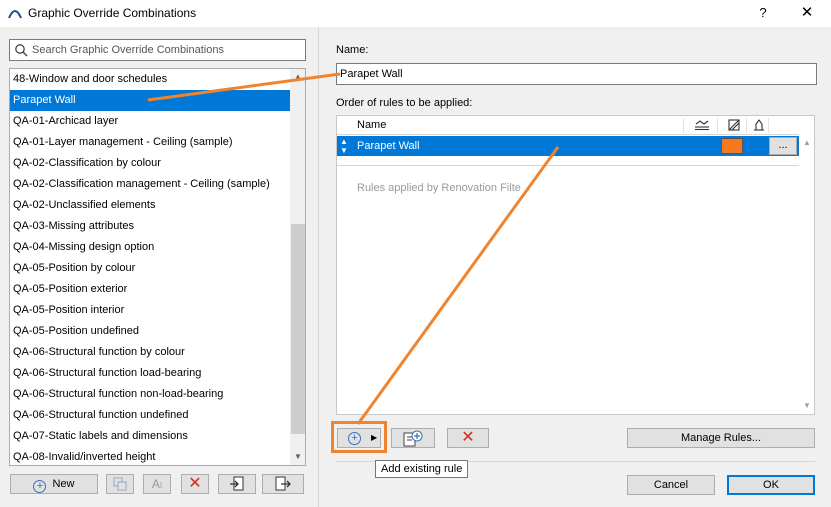 This screenshot has height=507, width=831. What do you see at coordinates (371, 125) in the screenshot?
I see `column-header-name: Name` at bounding box center [371, 125].